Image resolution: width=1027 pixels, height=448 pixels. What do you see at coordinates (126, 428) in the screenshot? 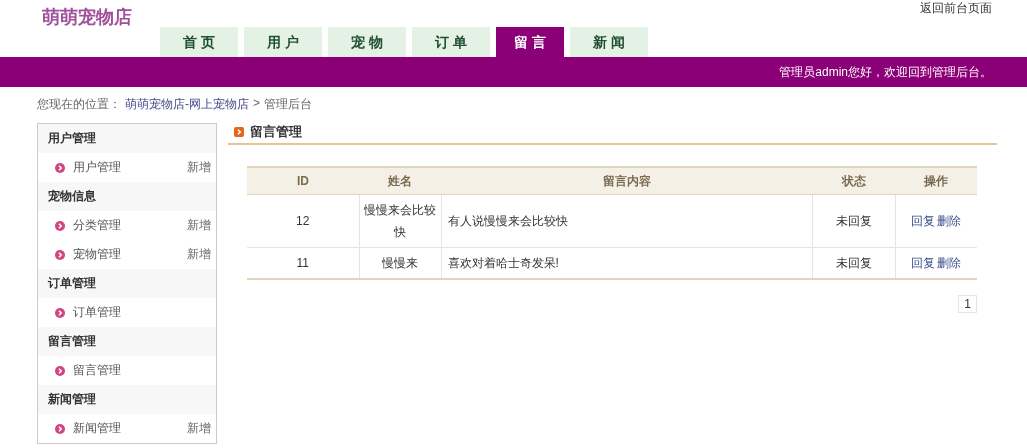
I see `sidebar-item: 新闻管理` at bounding box center [126, 428].